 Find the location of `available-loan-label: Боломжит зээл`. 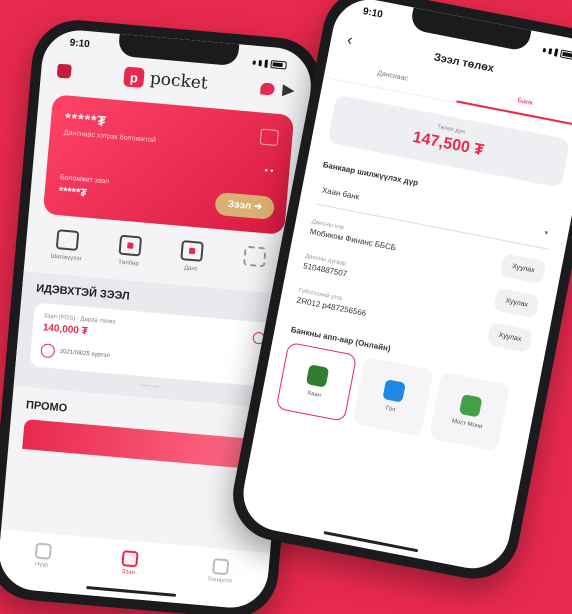

available-loan-label: Боломжит зээл is located at coordinates (84, 180).